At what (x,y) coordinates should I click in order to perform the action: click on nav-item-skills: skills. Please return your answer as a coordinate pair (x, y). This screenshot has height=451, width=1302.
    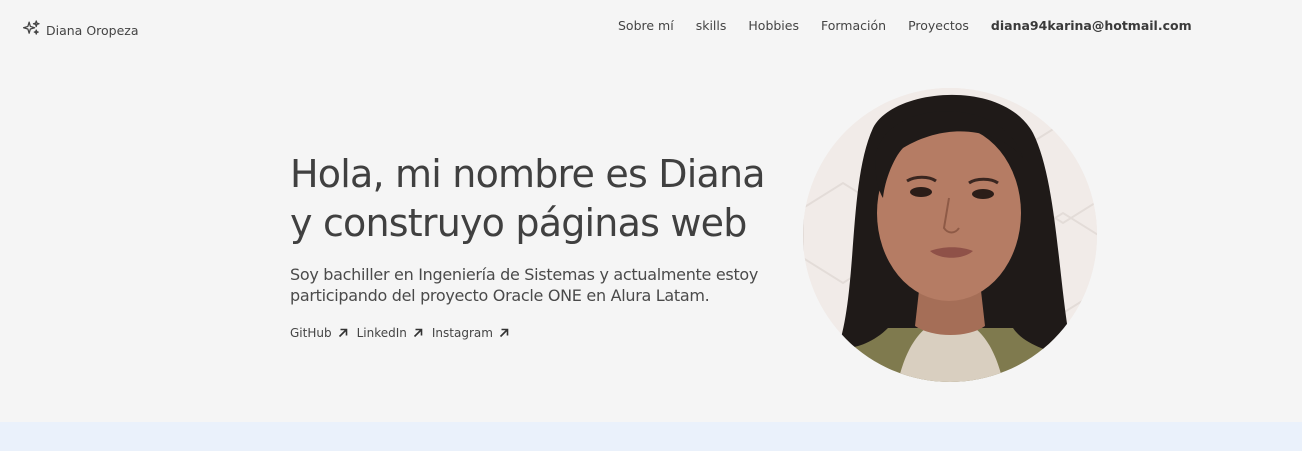
    Looking at the image, I should click on (711, 25).